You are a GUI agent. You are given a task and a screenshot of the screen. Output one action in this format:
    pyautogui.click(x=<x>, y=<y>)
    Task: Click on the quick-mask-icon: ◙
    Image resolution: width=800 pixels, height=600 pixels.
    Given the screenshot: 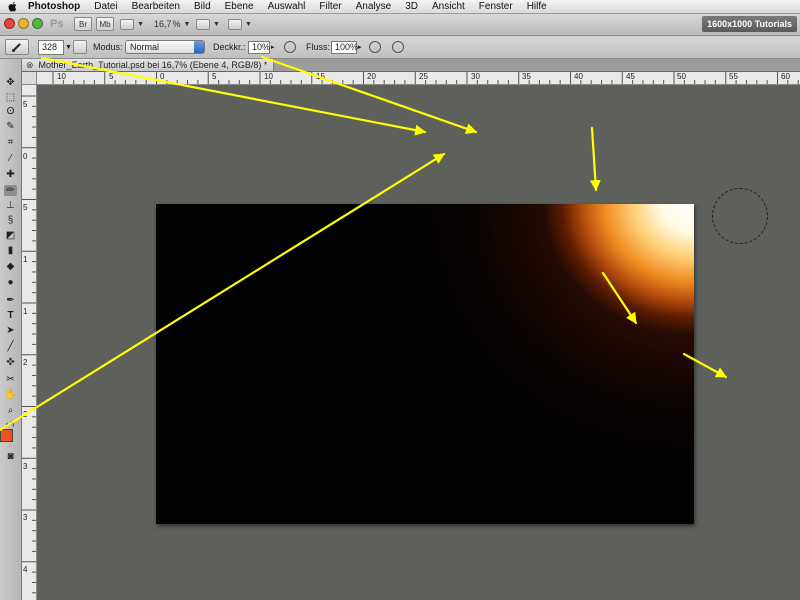 What is the action you would take?
    pyautogui.click(x=10, y=456)
    